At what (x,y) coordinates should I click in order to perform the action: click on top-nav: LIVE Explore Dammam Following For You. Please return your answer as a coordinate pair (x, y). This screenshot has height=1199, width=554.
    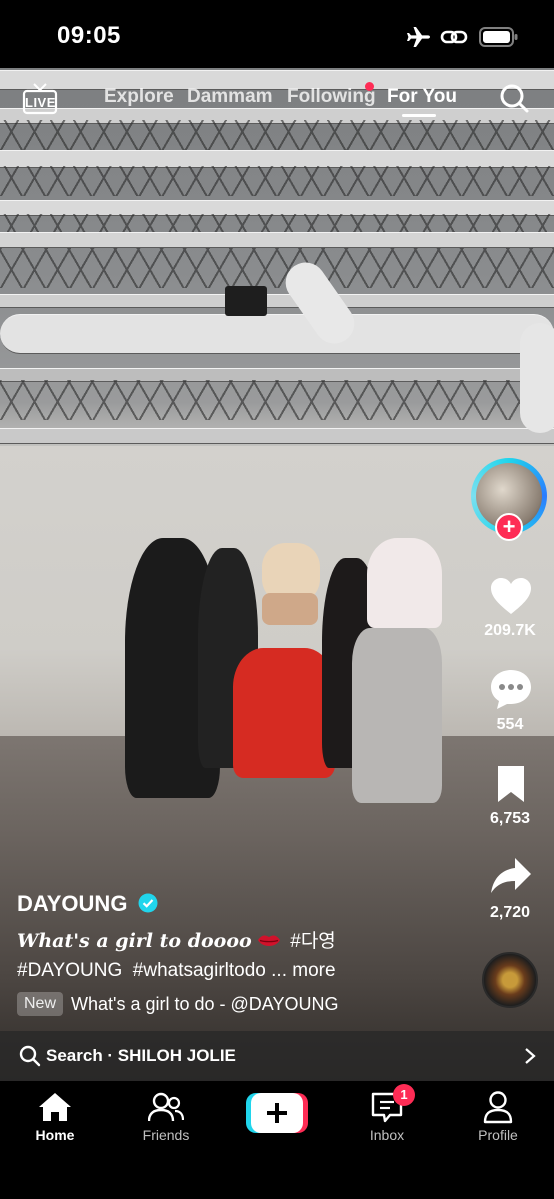
    Looking at the image, I should click on (277, 98).